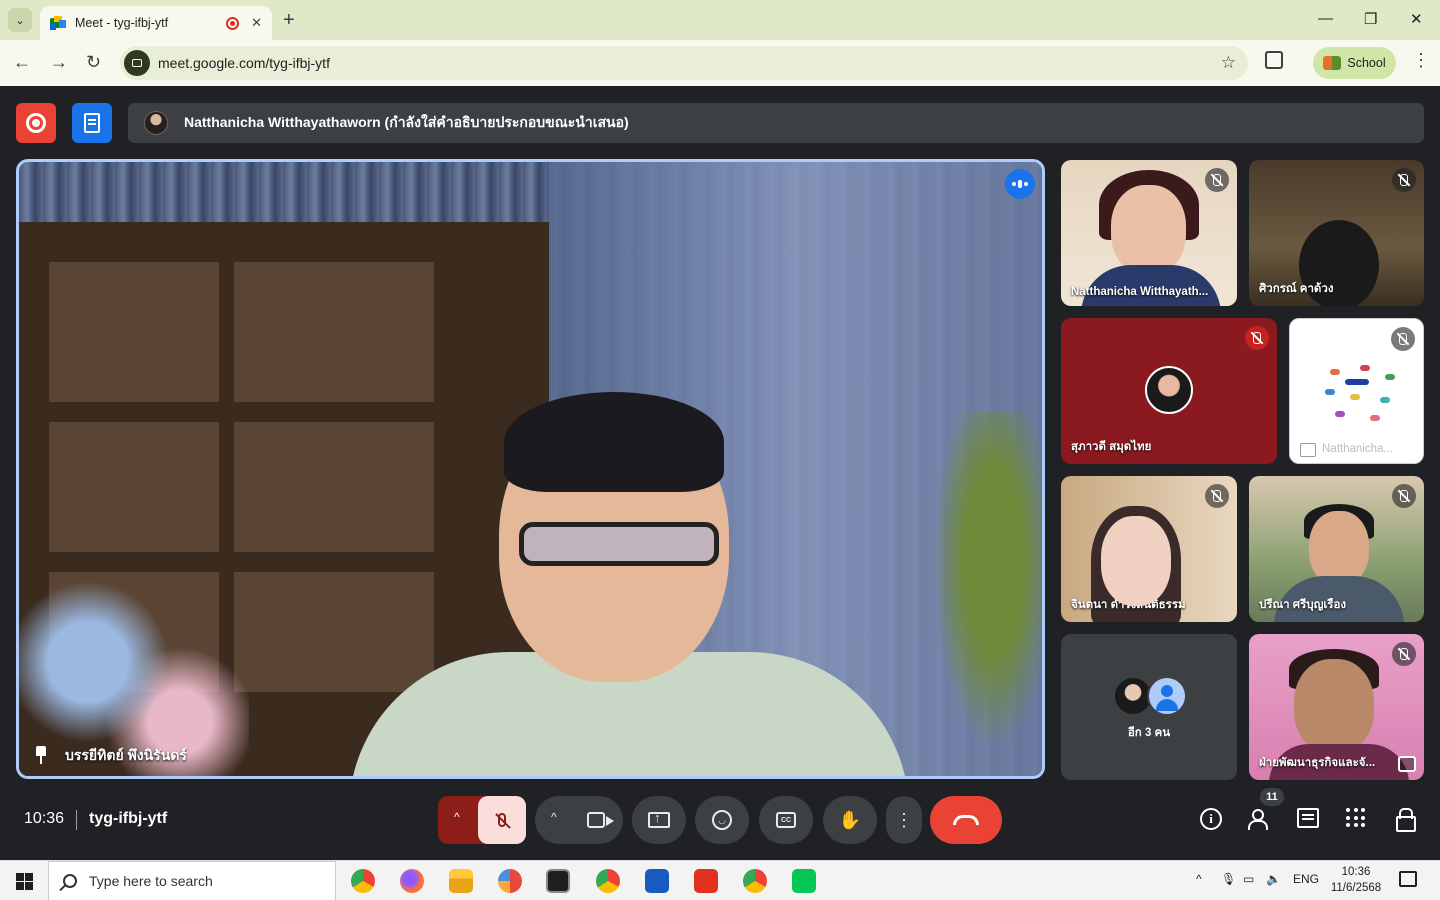 This screenshot has height=900, width=1440. I want to click on emoji-icon: ◡, so click(722, 820).